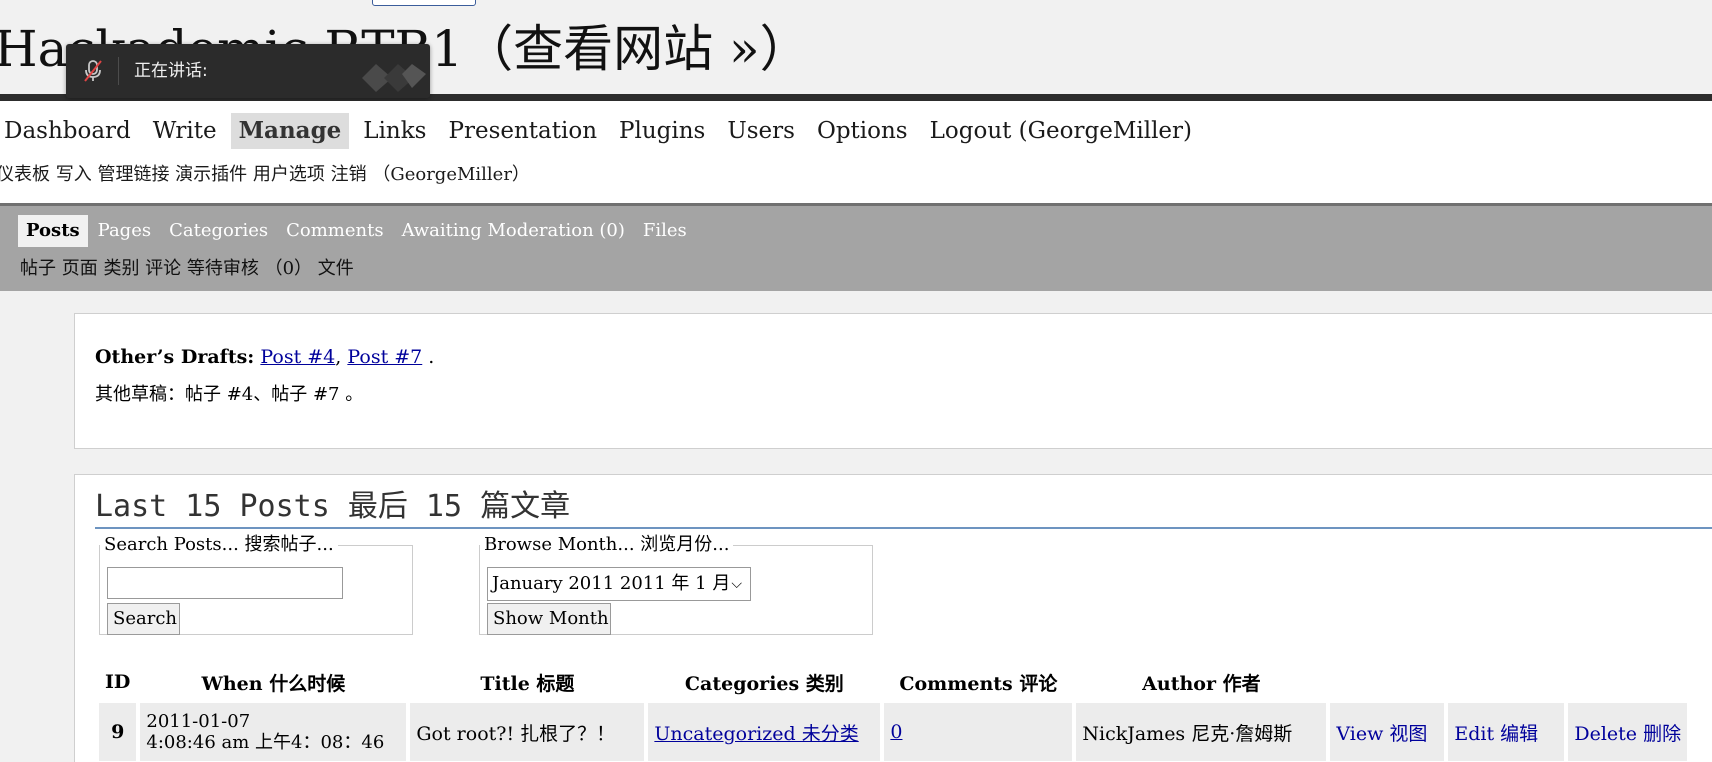 The image size is (1712, 762). Describe the element at coordinates (1381, 734) in the screenshot. I see `post-view-link: View 视图` at that location.